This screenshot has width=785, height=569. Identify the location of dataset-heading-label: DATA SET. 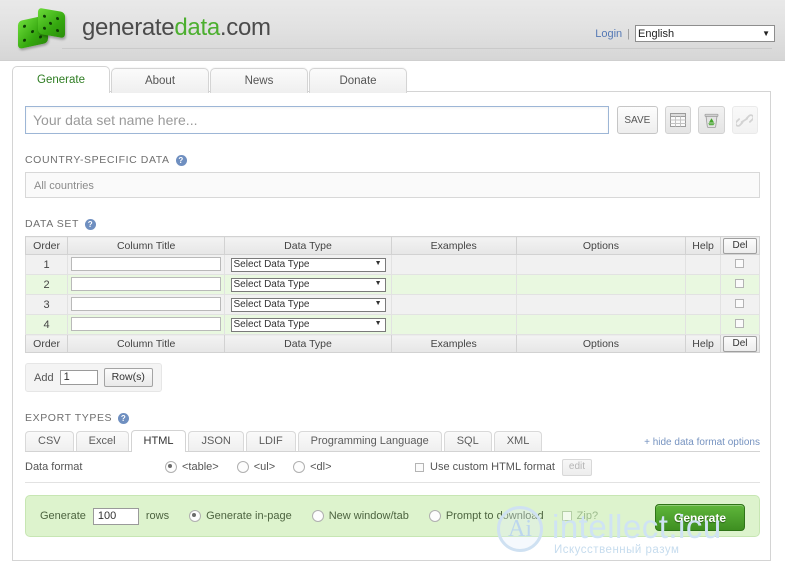
(52, 224).